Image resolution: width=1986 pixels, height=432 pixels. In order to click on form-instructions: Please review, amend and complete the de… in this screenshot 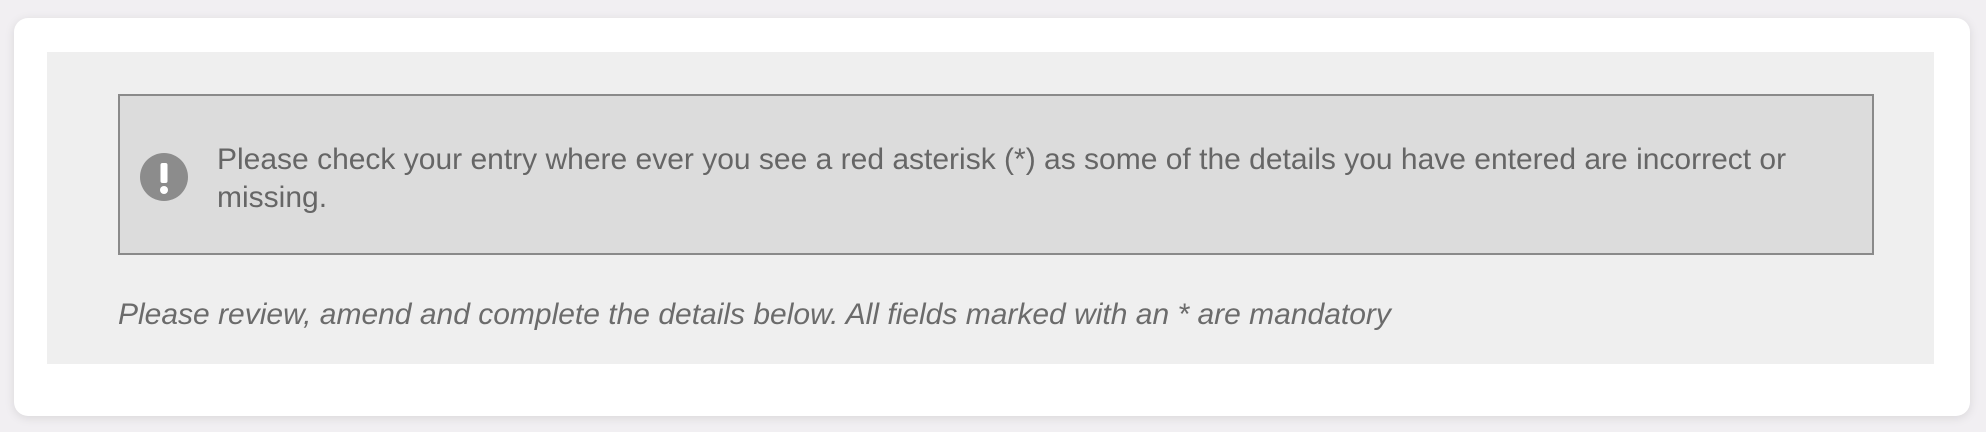, I will do `click(754, 314)`.